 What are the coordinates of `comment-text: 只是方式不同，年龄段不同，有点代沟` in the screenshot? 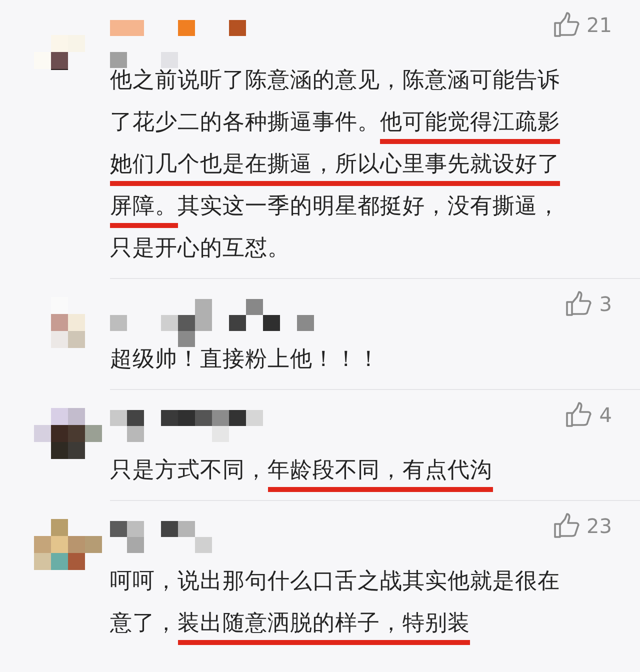 It's located at (341, 471).